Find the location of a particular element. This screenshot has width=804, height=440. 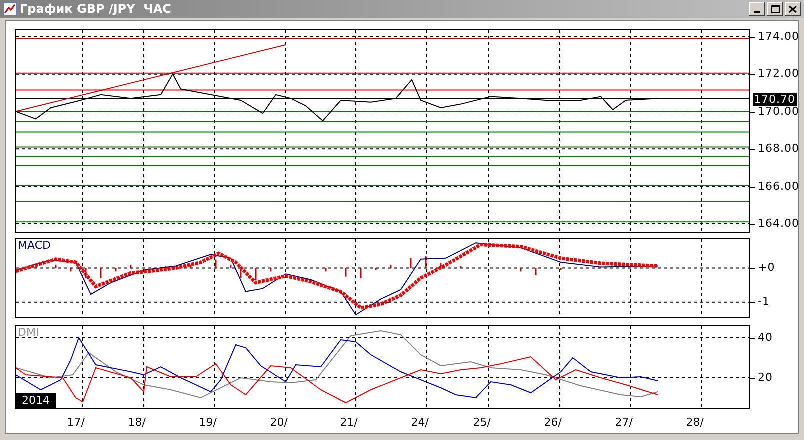

chart-icon is located at coordinates (10, 9).